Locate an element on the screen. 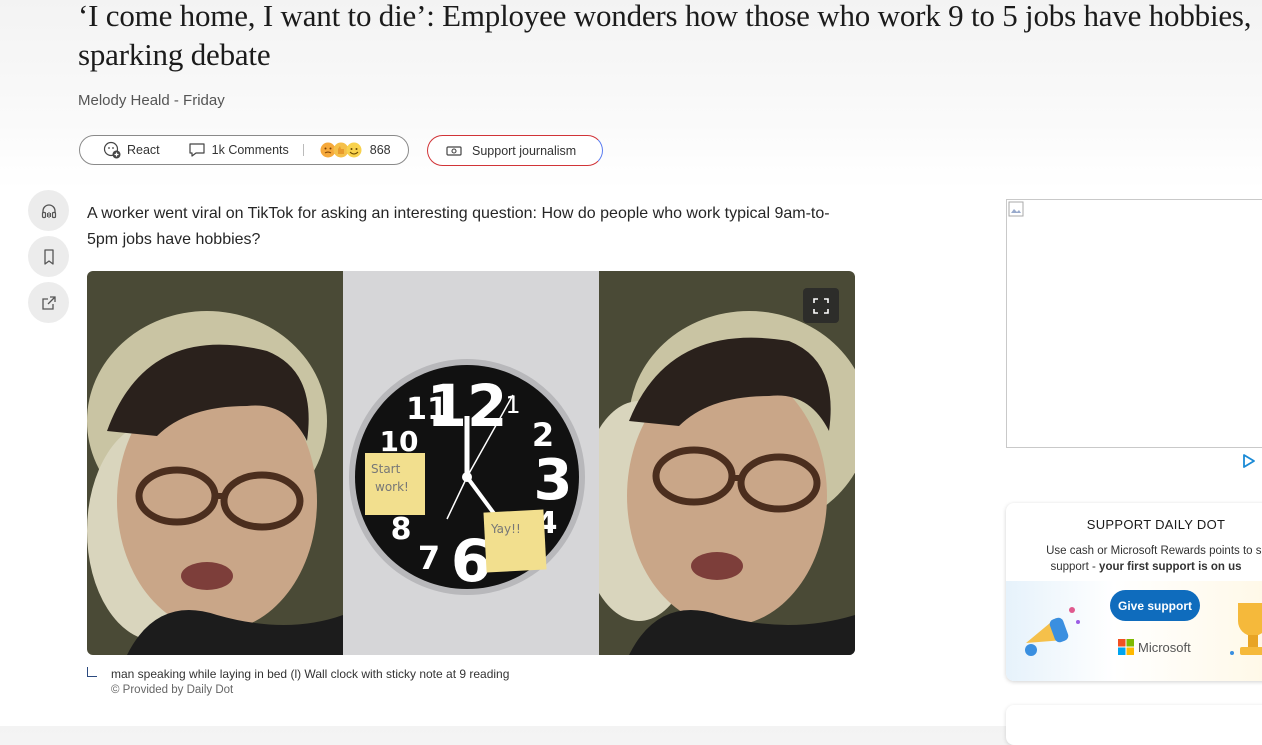 The height and width of the screenshot is (745, 1262). fullscreen-button is located at coordinates (821, 305).